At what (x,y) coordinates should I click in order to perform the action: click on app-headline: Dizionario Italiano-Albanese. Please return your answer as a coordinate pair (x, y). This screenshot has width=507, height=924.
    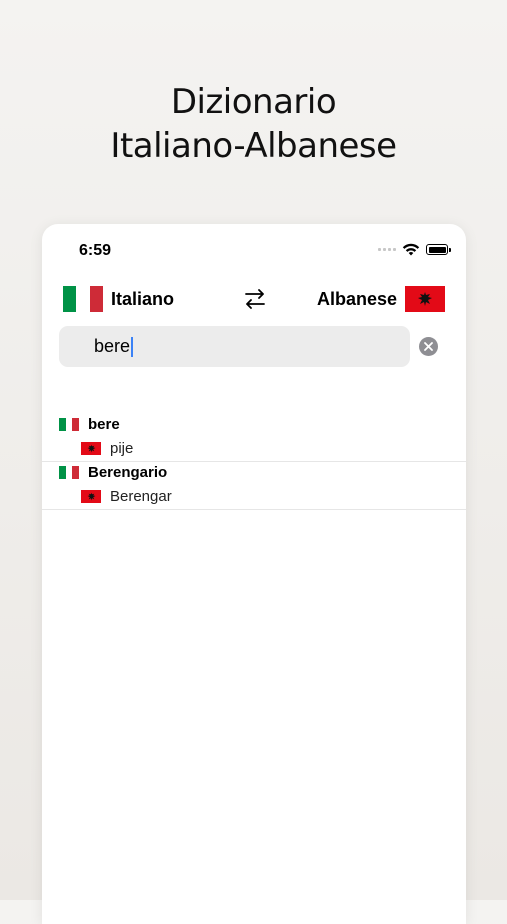
    Looking at the image, I should click on (253, 124).